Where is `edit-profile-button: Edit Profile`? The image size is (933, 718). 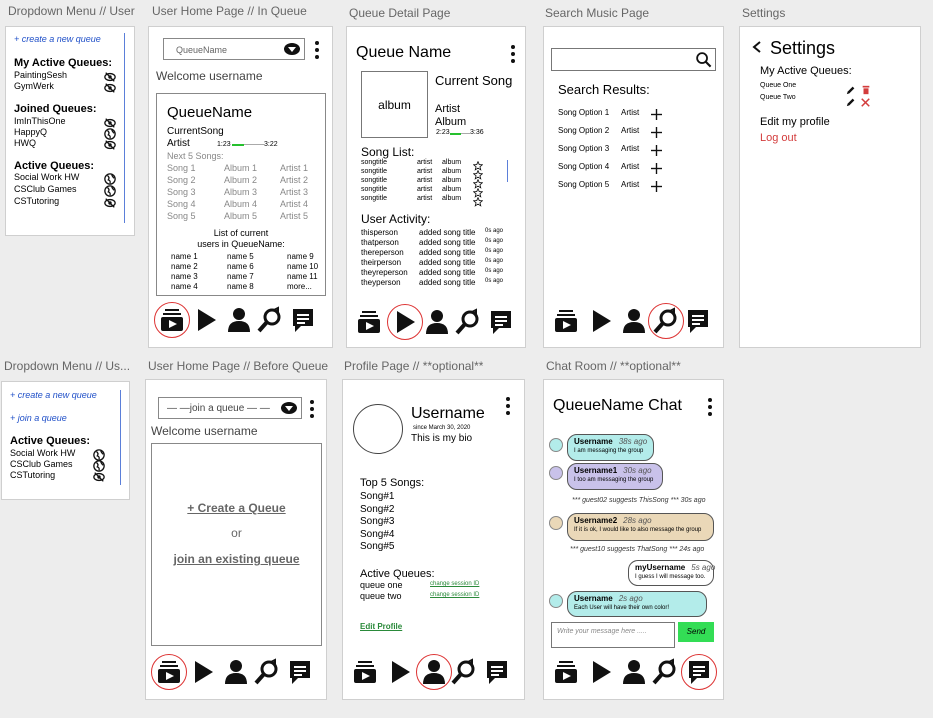 edit-profile-button: Edit Profile is located at coordinates (381, 626).